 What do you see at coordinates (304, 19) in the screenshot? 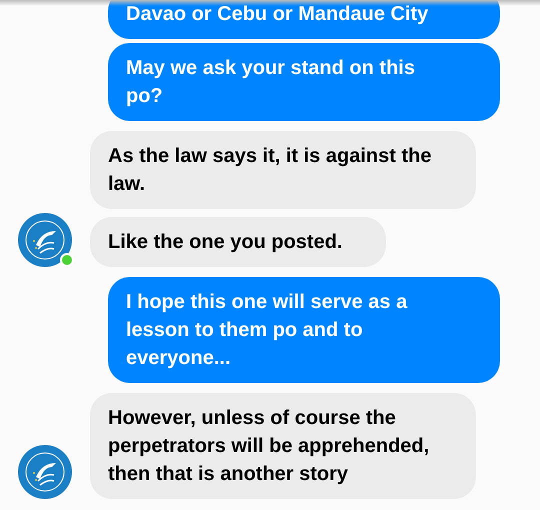
I see `sent-message: Davao or Cebu or Mandaue City` at bounding box center [304, 19].